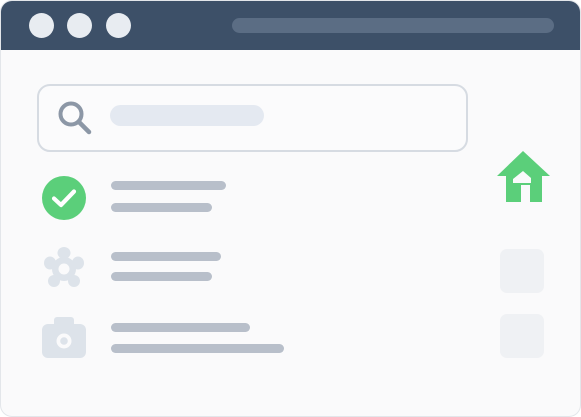 Image resolution: width=581 pixels, height=417 pixels. What do you see at coordinates (118, 25) in the screenshot?
I see `maximize-button` at bounding box center [118, 25].